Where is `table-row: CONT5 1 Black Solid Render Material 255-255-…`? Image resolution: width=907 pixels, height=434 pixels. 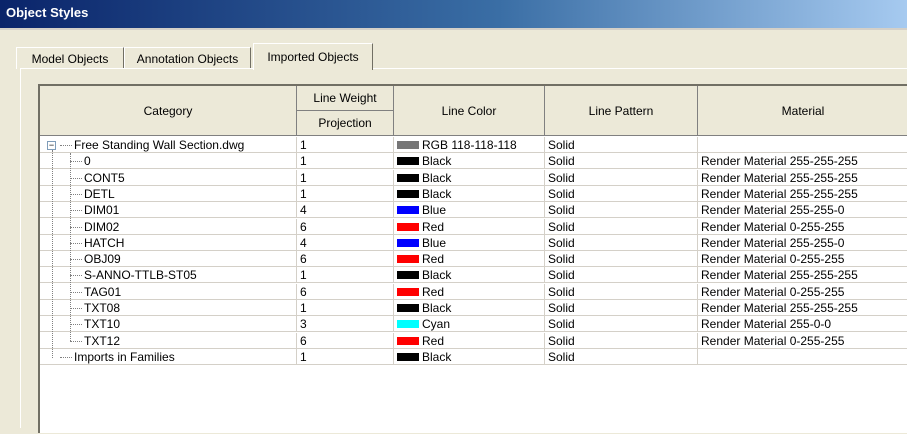 table-row: CONT5 1 Black Solid Render Material 255-255-… is located at coordinates (473, 177).